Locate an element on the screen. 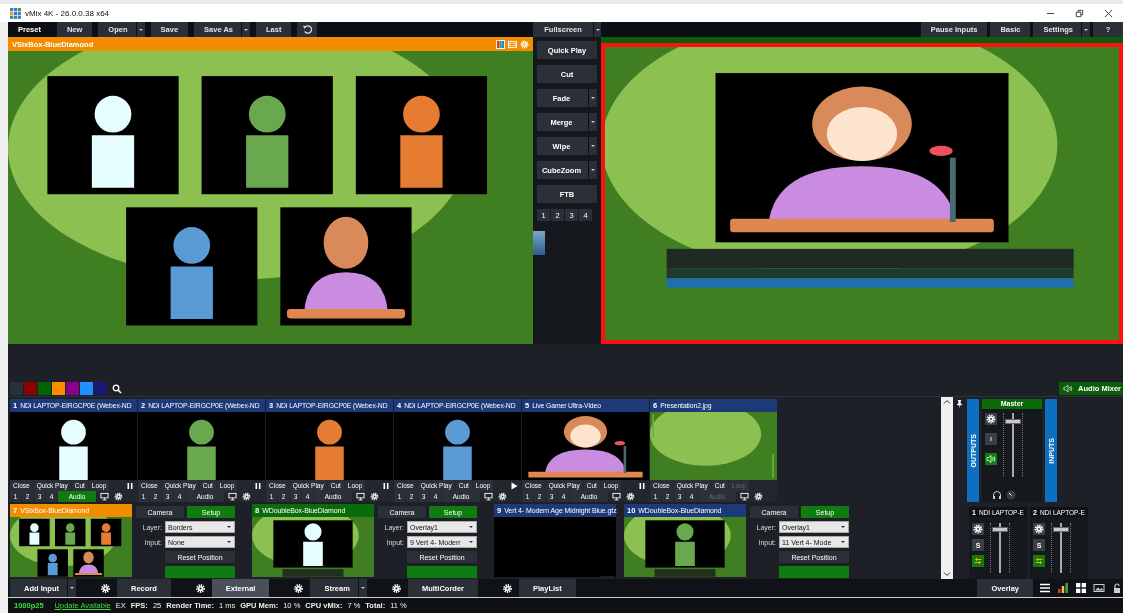 The image size is (1123, 613). search-icon is located at coordinates (117, 388).